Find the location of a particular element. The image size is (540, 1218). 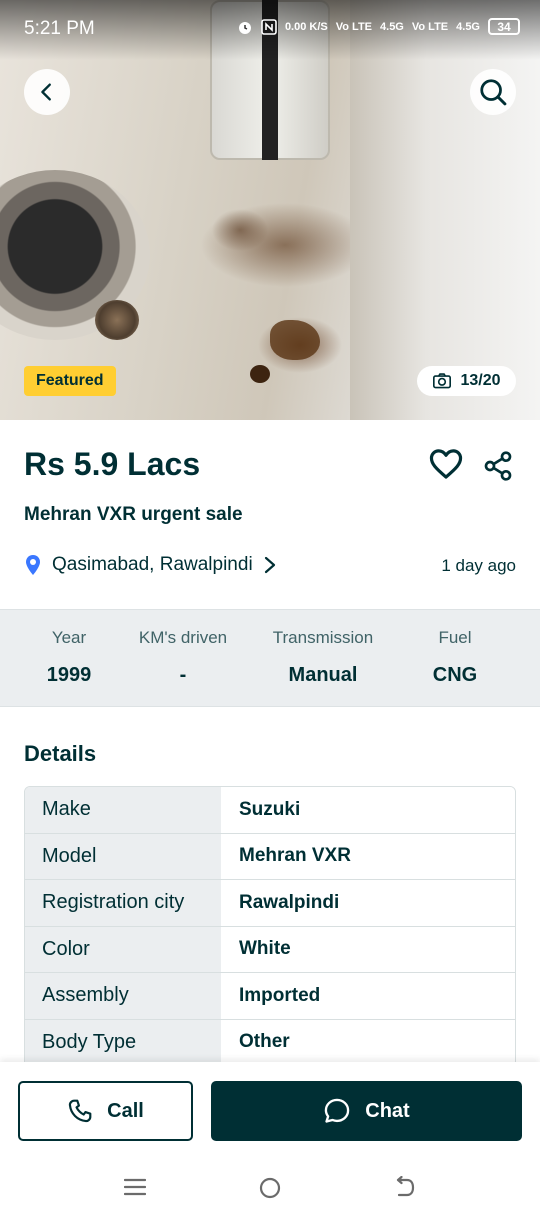

back-button is located at coordinates (47, 92).